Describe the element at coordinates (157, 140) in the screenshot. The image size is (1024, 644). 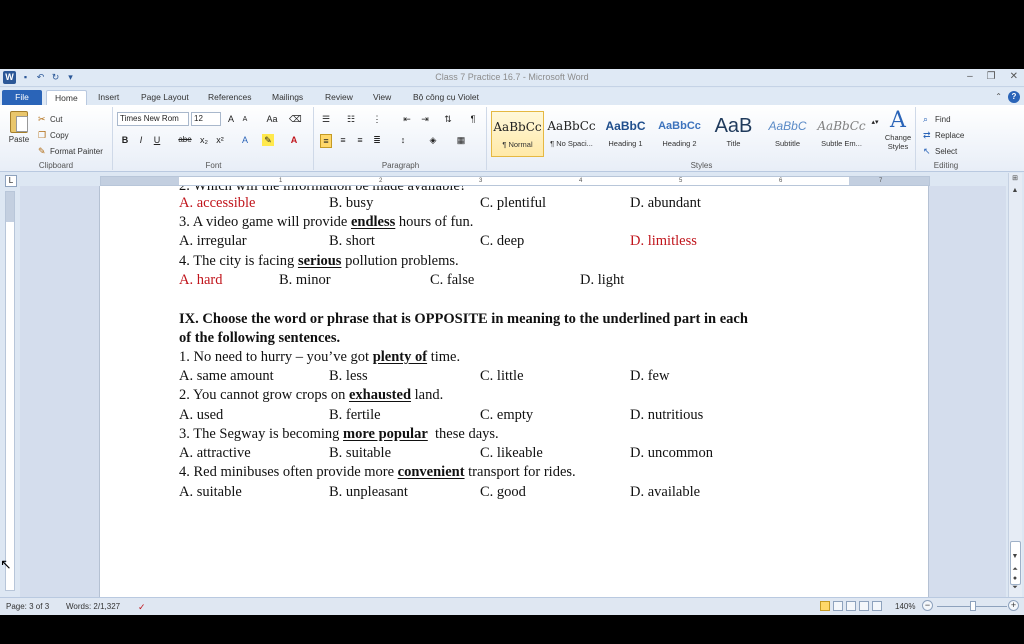
I see `underline-button: U` at that location.